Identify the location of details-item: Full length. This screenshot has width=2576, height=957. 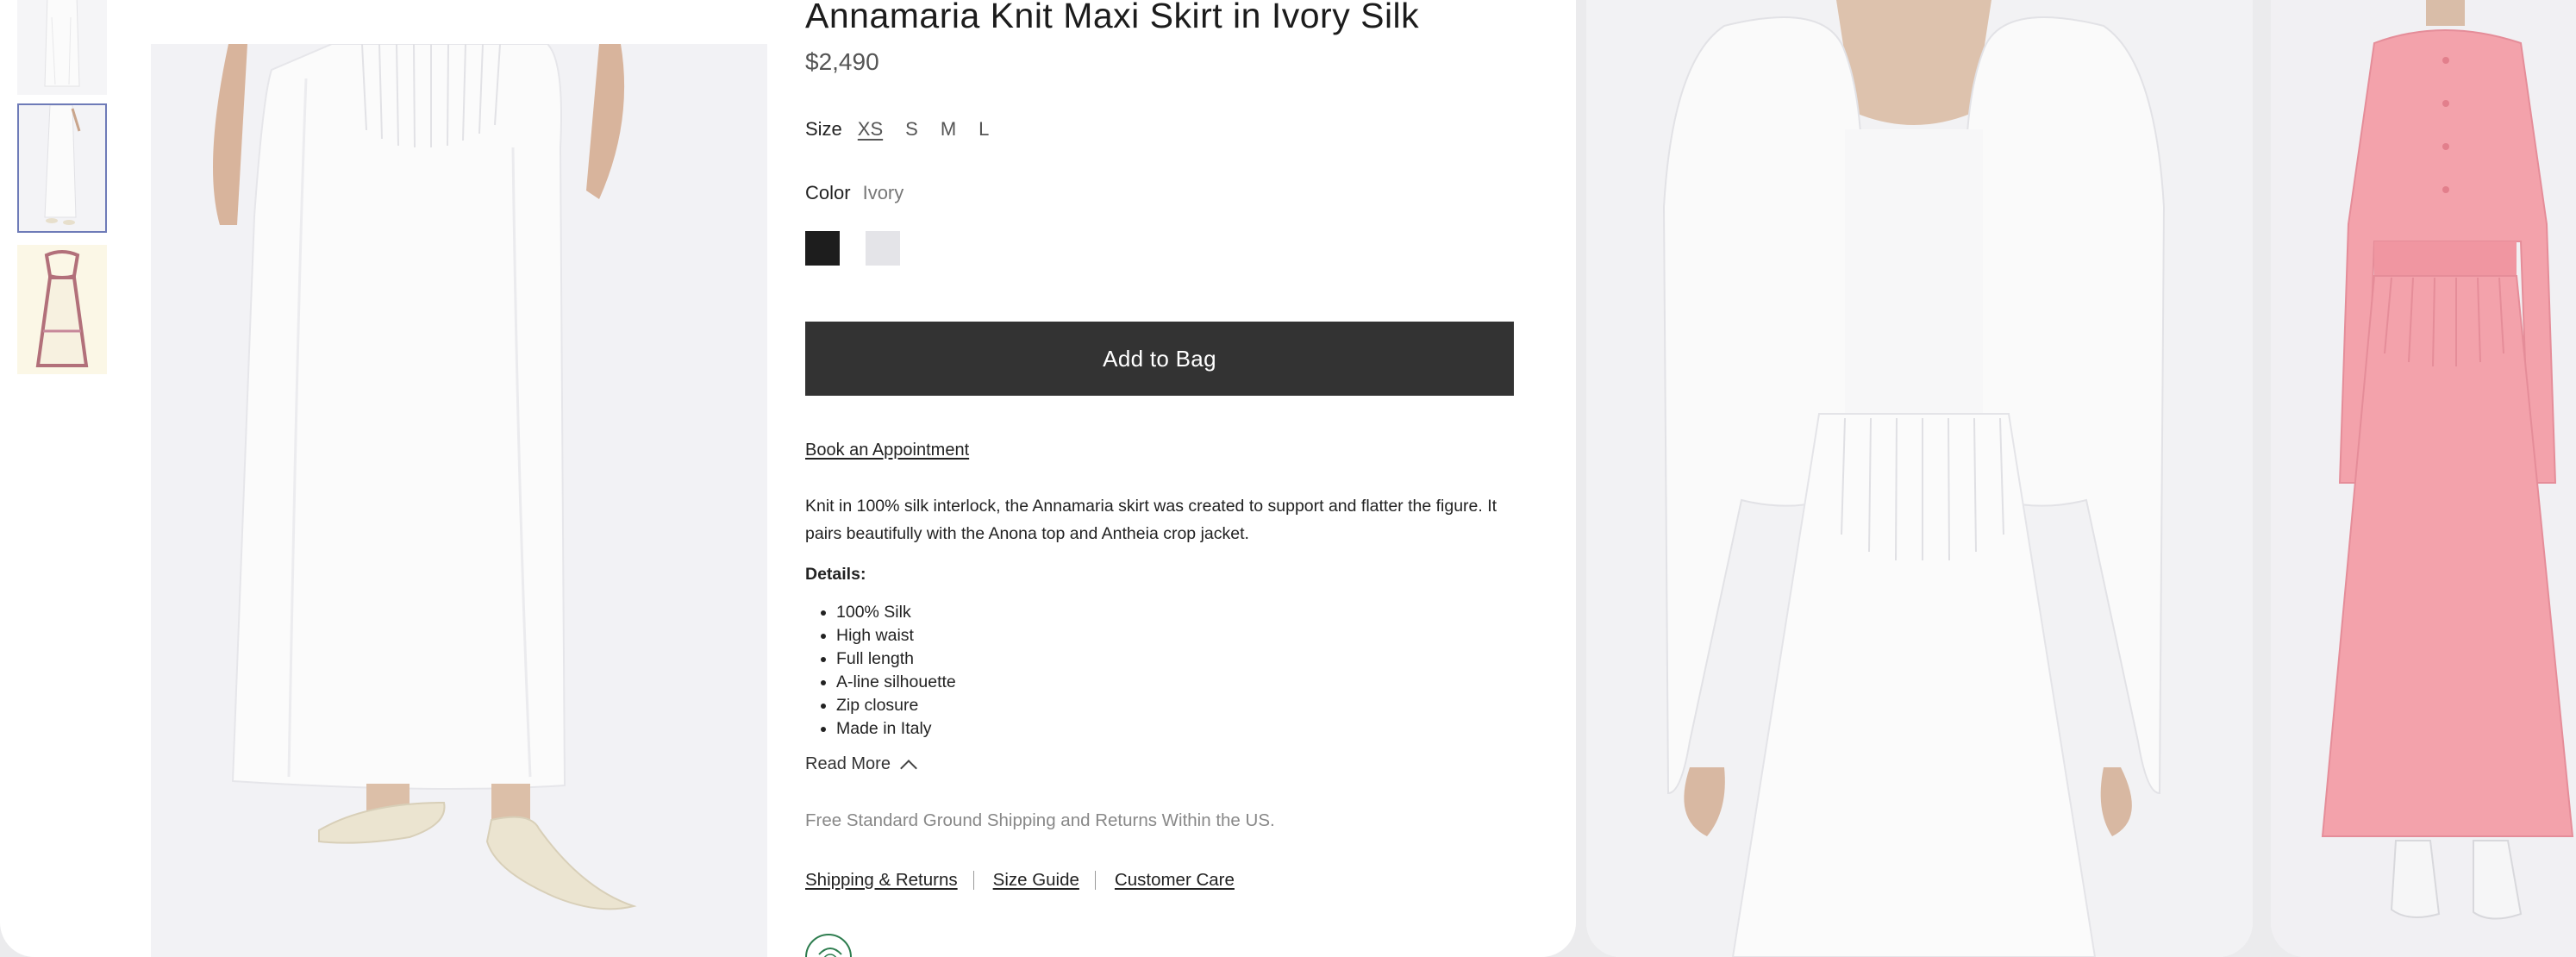
(896, 659).